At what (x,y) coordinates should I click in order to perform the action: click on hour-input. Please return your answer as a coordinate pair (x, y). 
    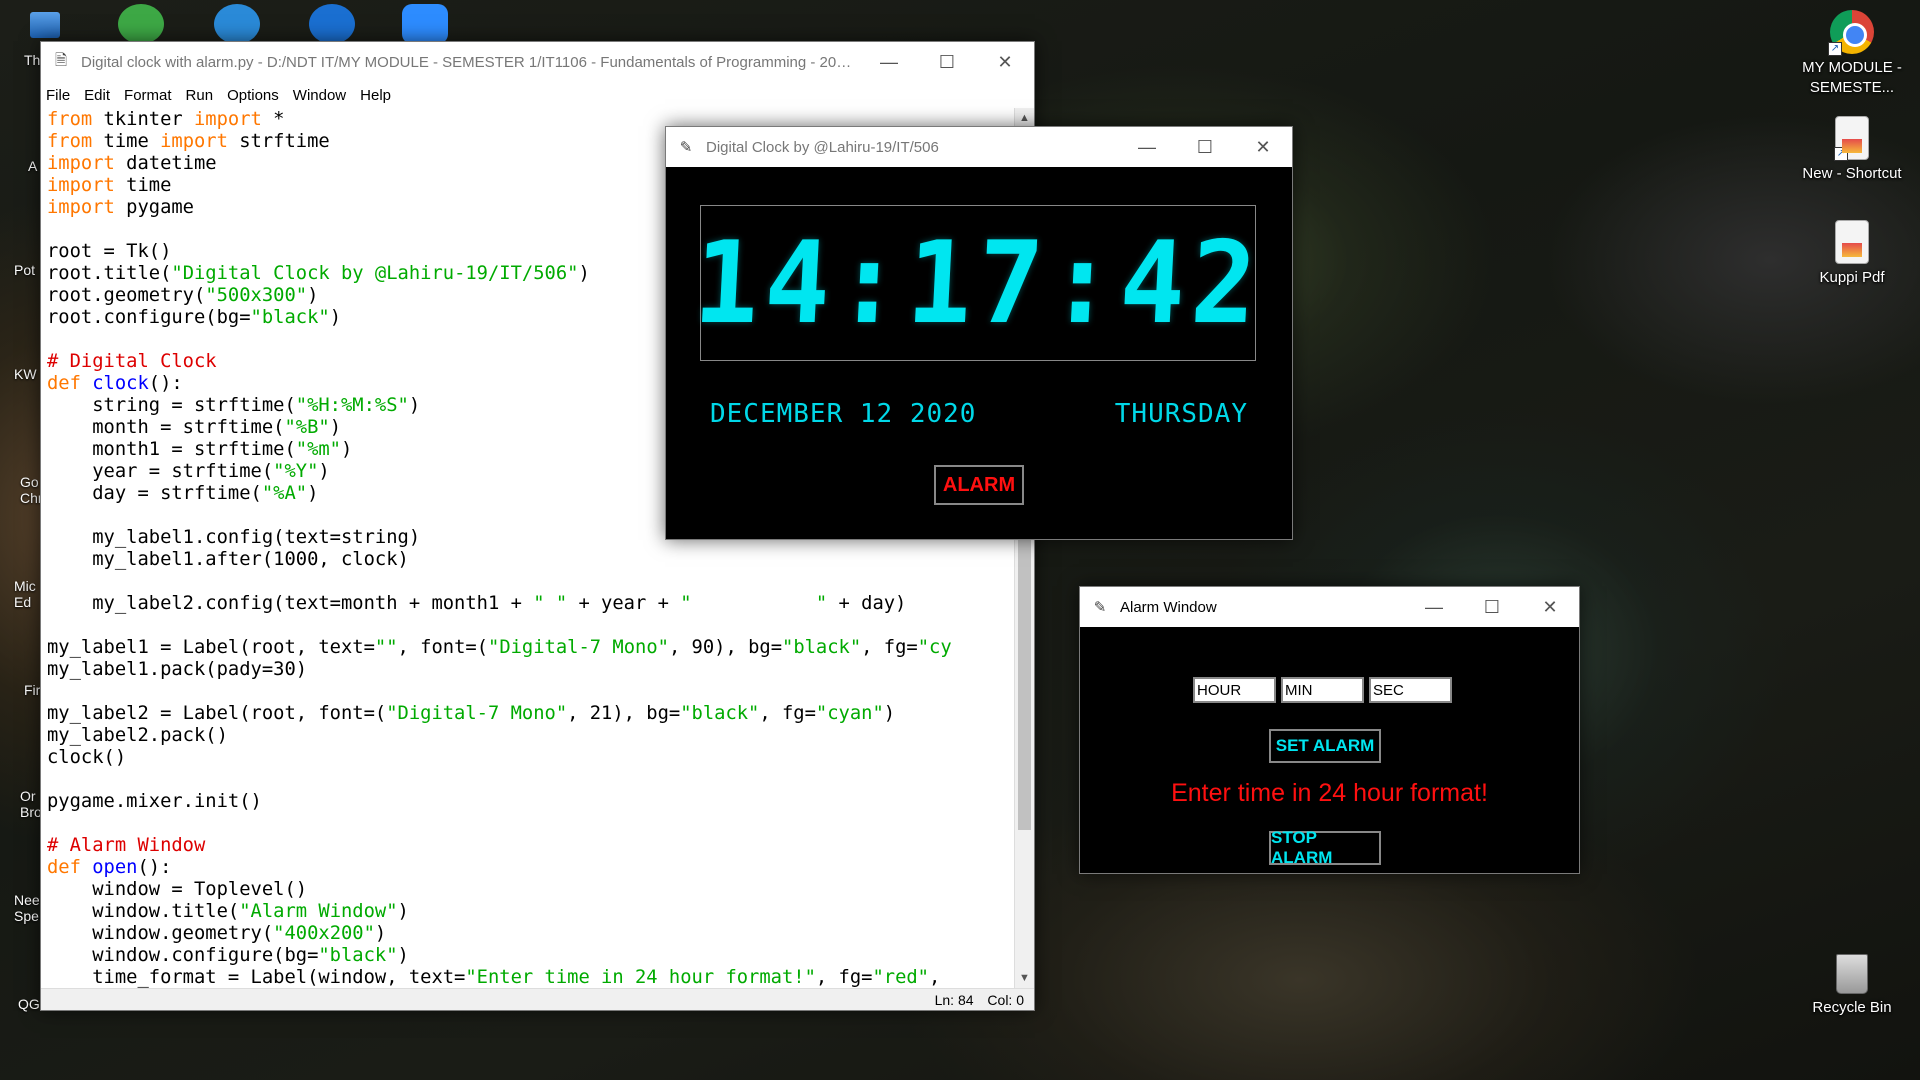
    Looking at the image, I should click on (1234, 690).